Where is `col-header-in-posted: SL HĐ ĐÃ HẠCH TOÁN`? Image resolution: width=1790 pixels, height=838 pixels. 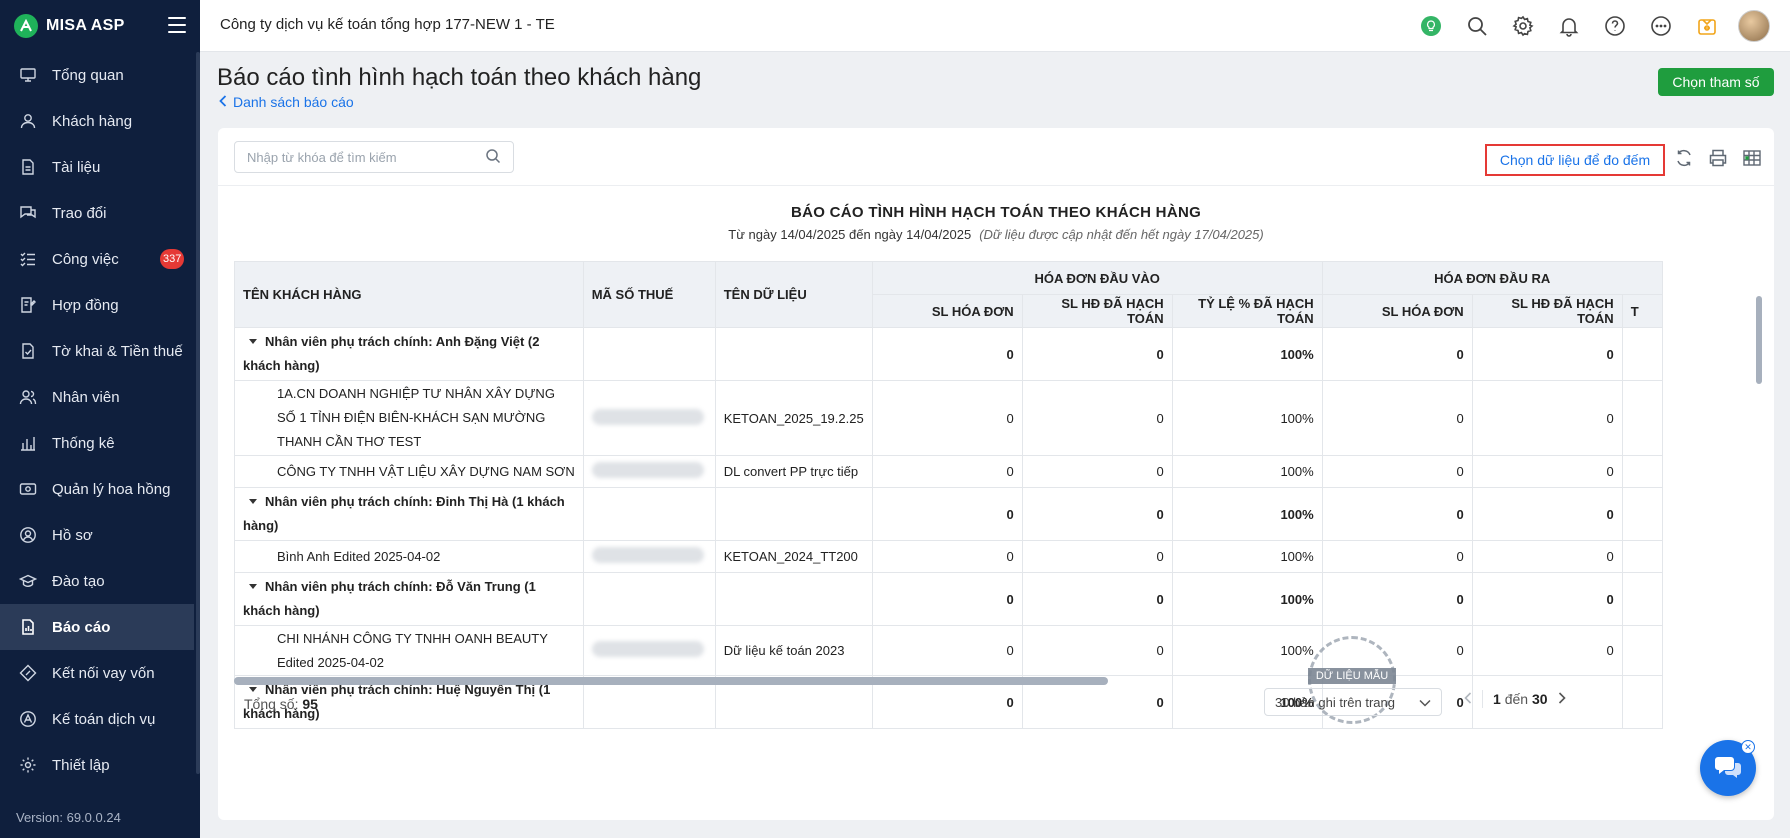
col-header-in-posted: SL HĐ ĐÃ HẠCH TOÁN is located at coordinates (1097, 311).